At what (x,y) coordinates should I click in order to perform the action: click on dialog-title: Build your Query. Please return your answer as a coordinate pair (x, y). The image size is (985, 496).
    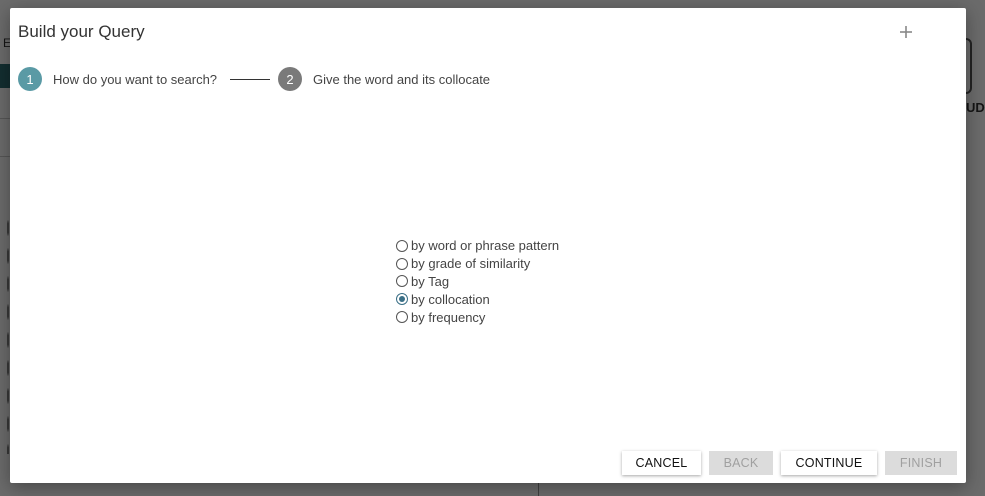
    Looking at the image, I should click on (81, 31).